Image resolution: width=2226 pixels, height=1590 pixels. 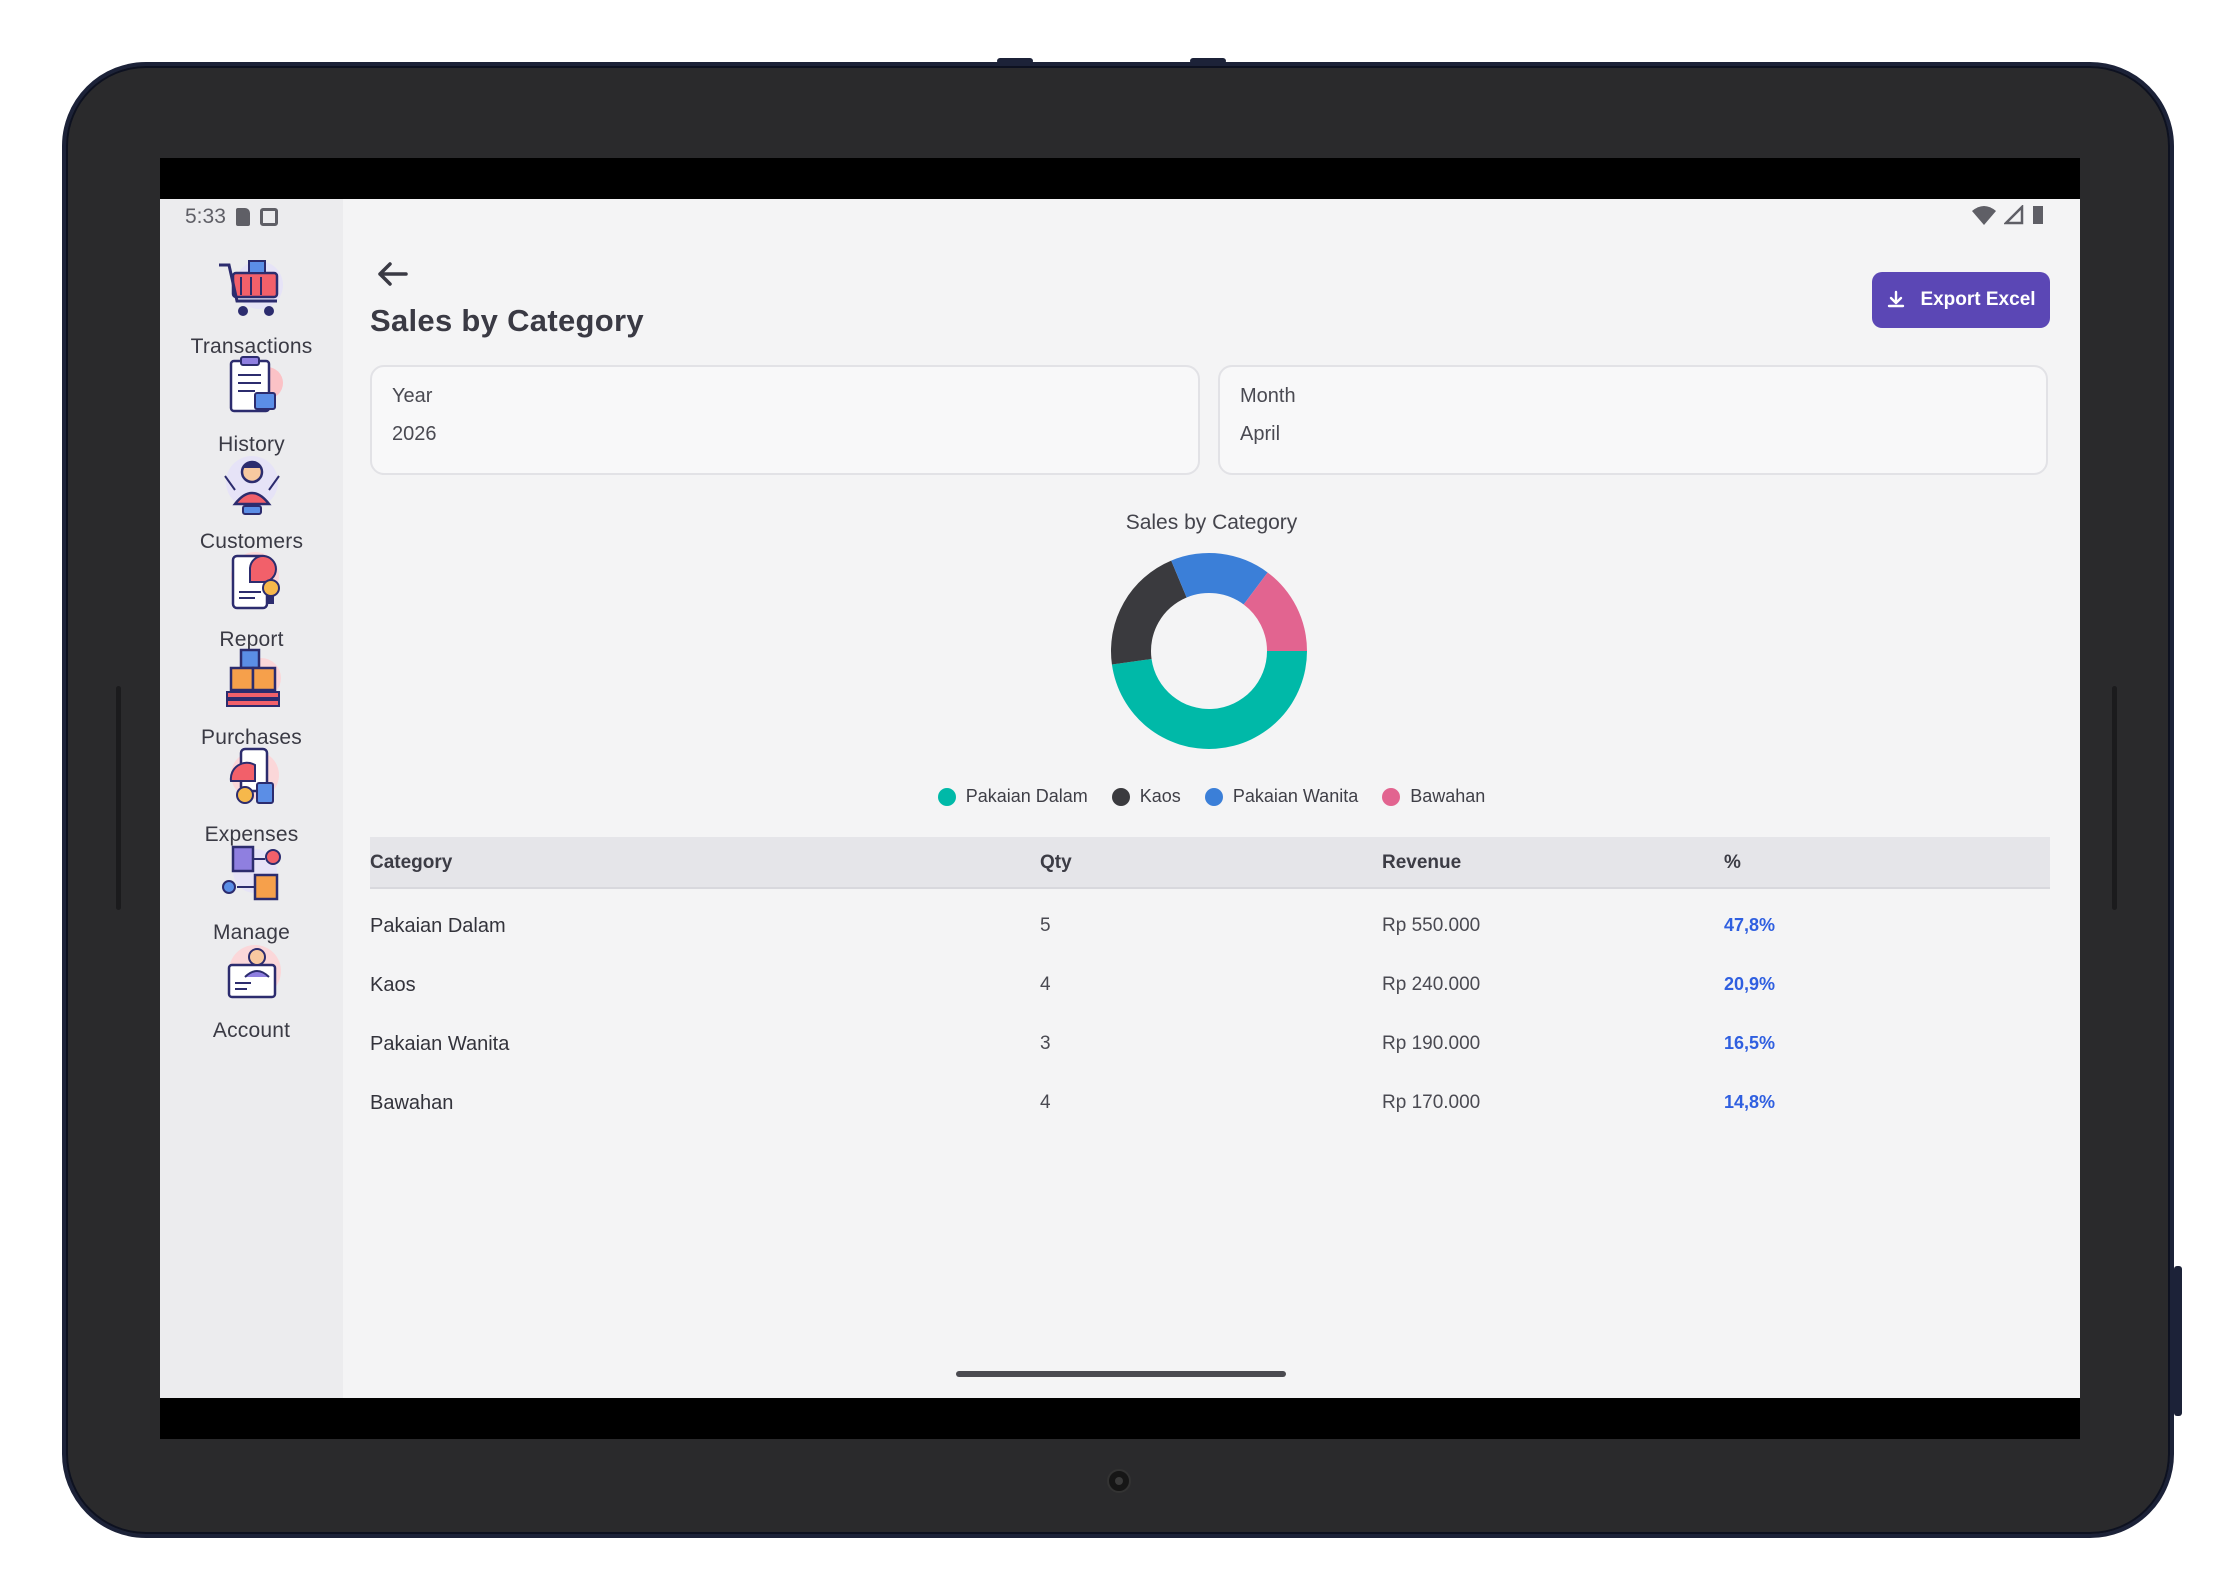 I want to click on signal-icon, so click(x=2014, y=215).